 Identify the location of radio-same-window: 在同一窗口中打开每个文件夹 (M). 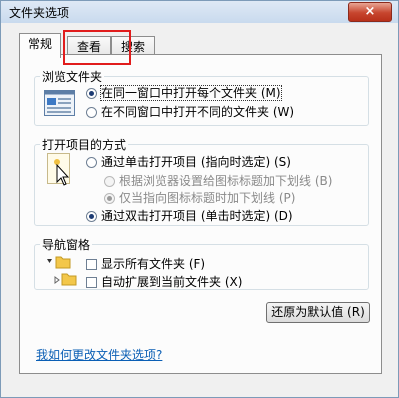
(184, 92).